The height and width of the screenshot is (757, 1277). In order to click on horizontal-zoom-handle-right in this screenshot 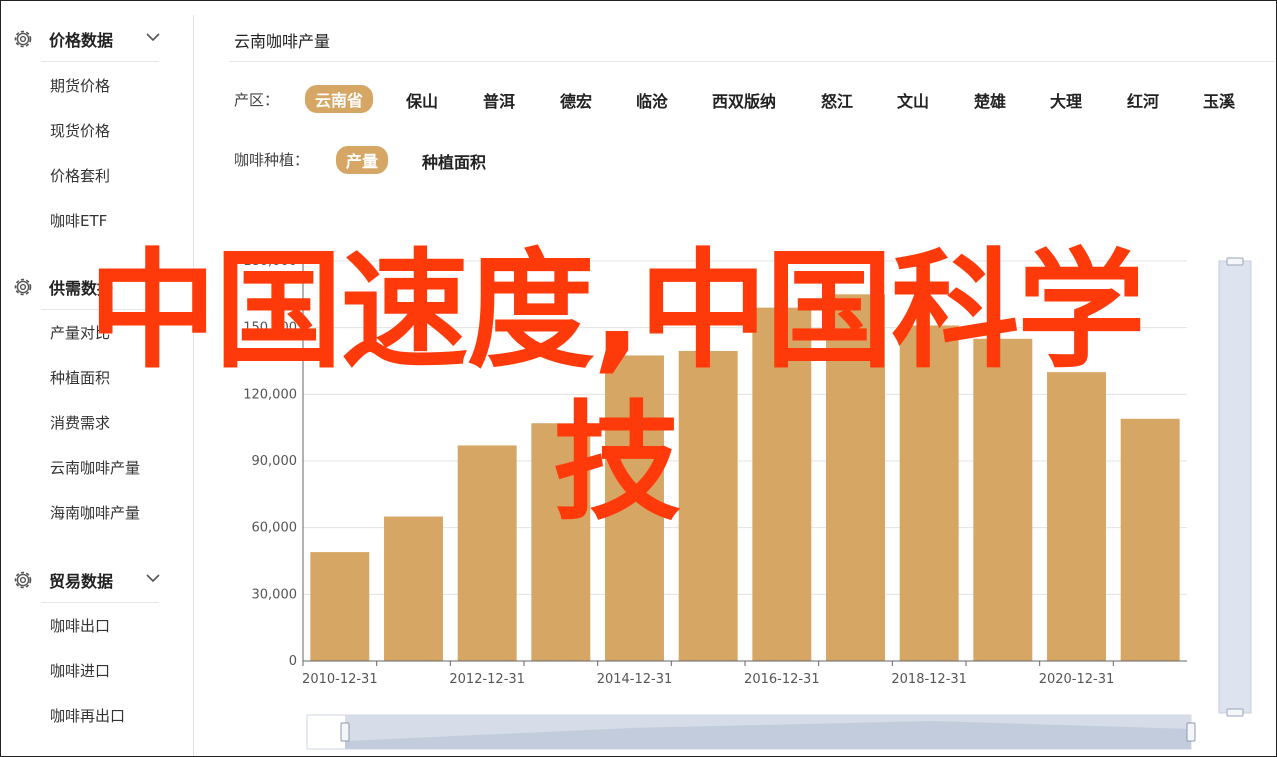, I will do `click(1191, 732)`.